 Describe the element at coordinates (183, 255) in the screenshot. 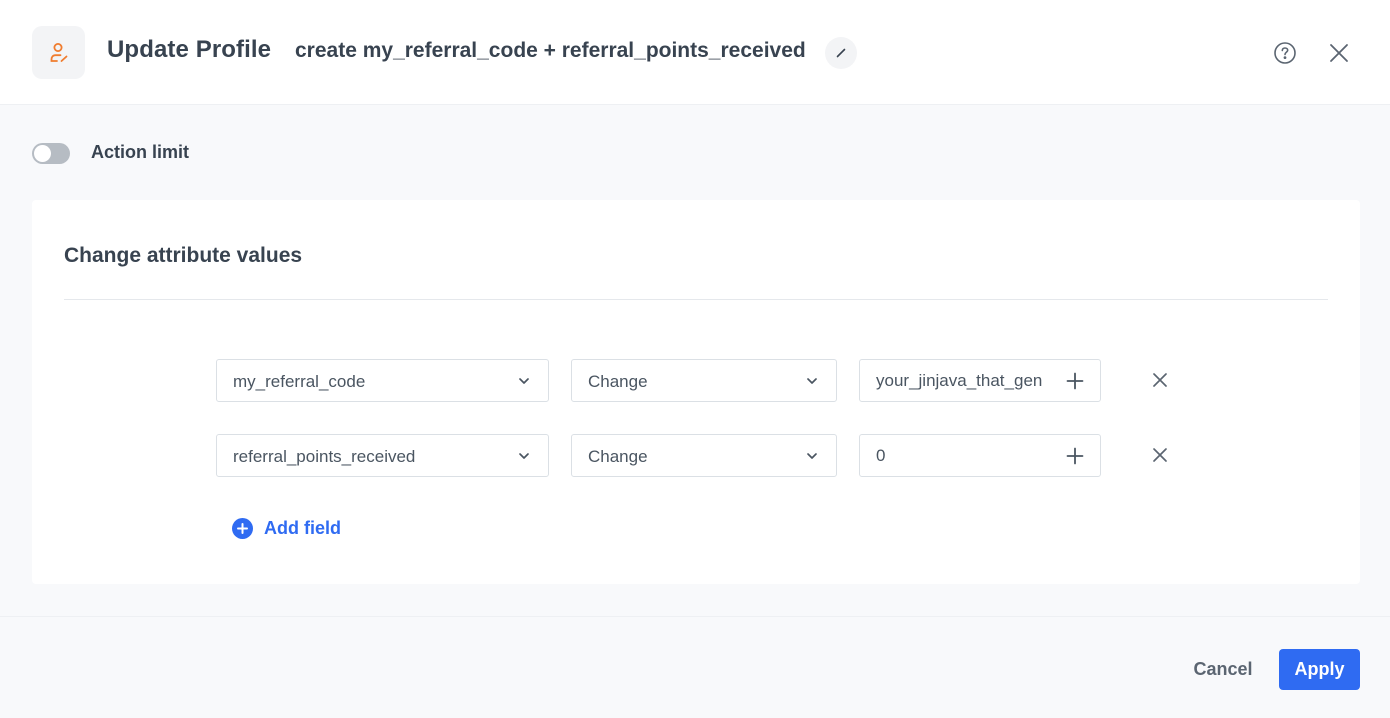

I see `card-title: Change attribute values` at that location.